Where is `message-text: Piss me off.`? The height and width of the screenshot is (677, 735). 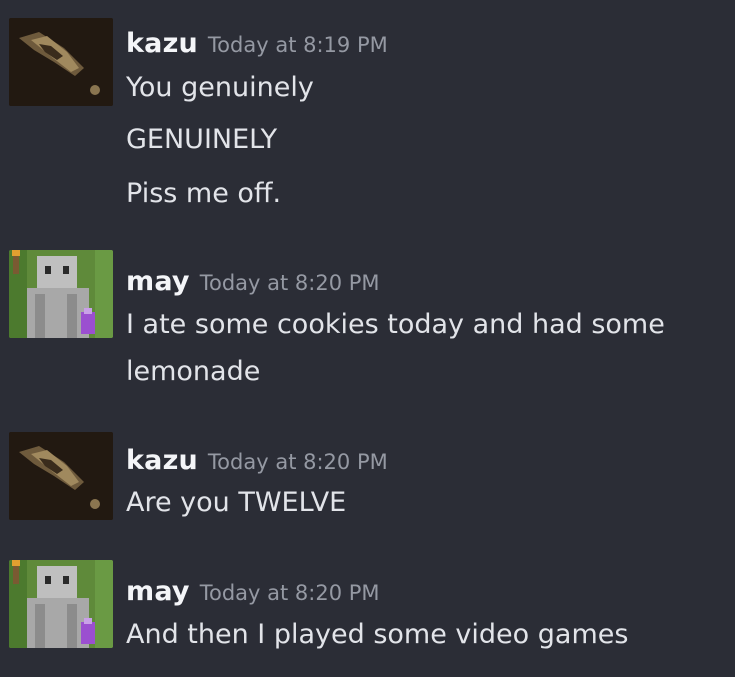
message-text: Piss me off. is located at coordinates (204, 193).